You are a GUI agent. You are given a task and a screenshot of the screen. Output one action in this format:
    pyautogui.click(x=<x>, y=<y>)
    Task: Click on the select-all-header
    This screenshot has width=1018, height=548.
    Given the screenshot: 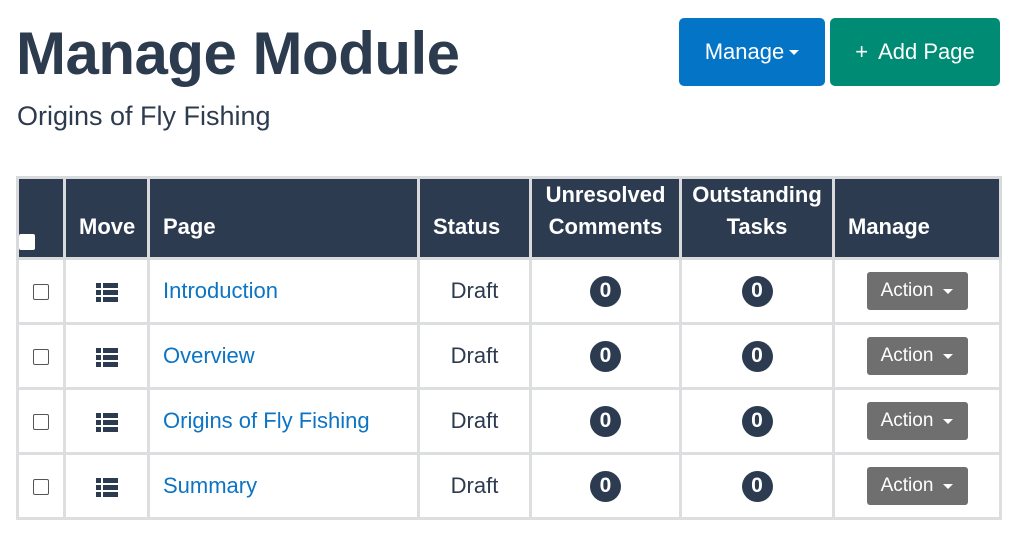 What is the action you would take?
    pyautogui.click(x=41, y=218)
    